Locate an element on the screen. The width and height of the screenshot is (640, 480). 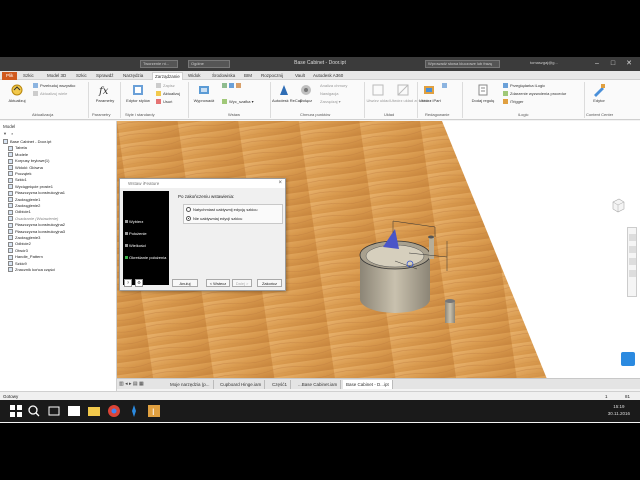
radio-no-activate is located at coordinates (188, 219).